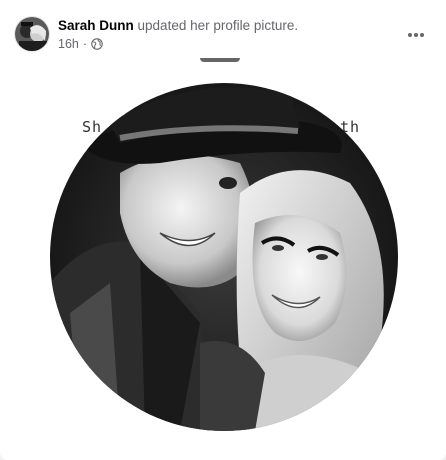 This screenshot has width=446, height=460. What do you see at coordinates (218, 25) in the screenshot?
I see `post-action-text: updated her profile picture.` at bounding box center [218, 25].